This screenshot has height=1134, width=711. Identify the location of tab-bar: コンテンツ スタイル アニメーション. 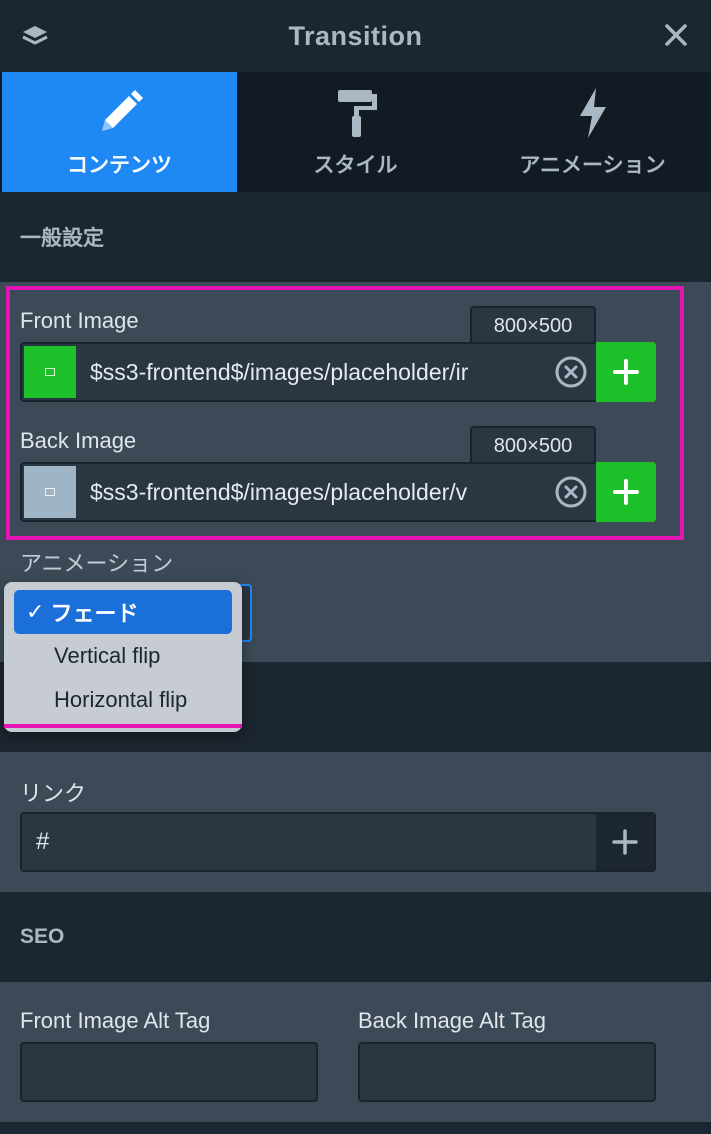
(355, 132).